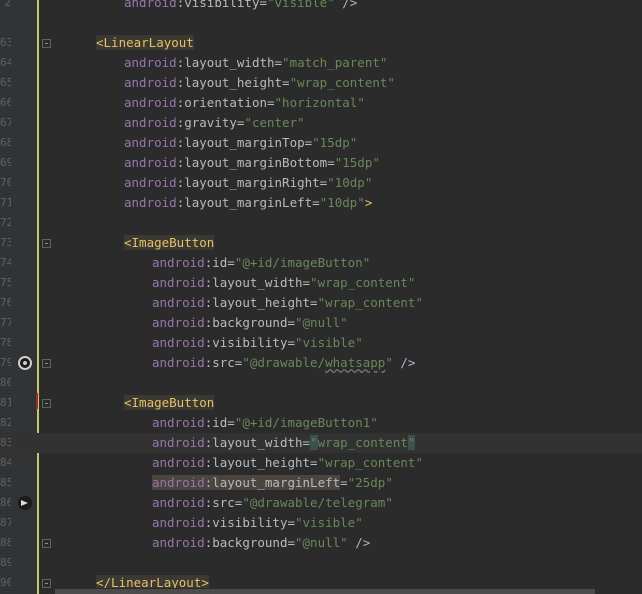 The width and height of the screenshot is (642, 594). What do you see at coordinates (363, 282) in the screenshot?
I see `code-token: "wrap_content"` at bounding box center [363, 282].